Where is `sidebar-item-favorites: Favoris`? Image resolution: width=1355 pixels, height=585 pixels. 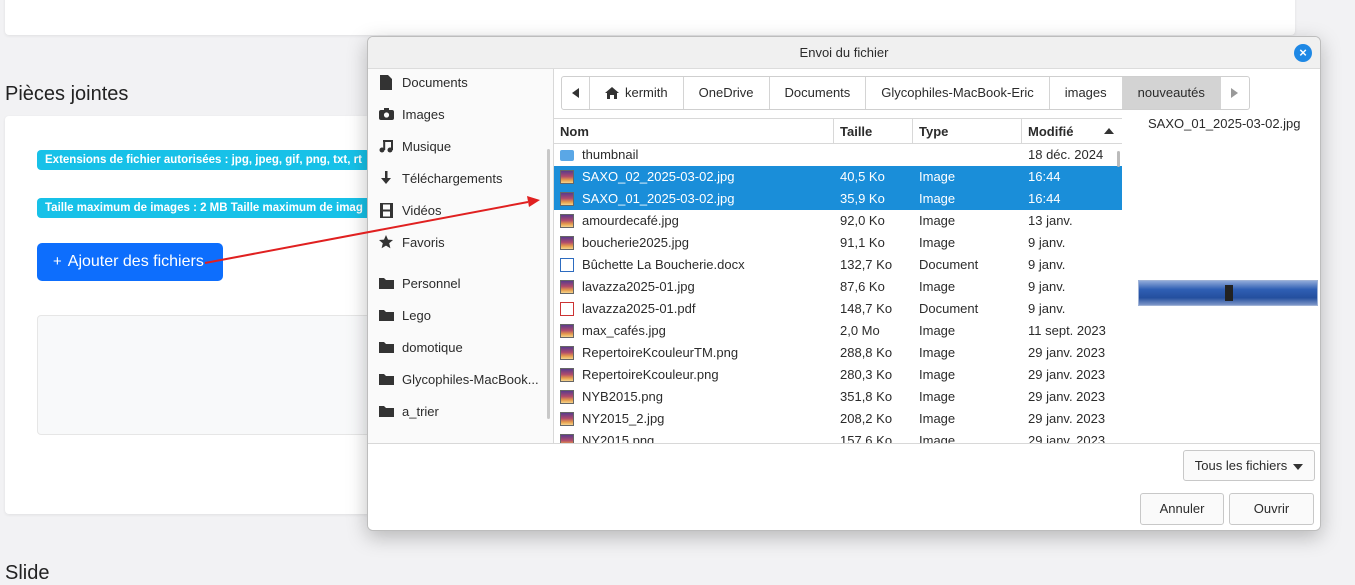 sidebar-item-favorites: Favoris is located at coordinates (458, 242).